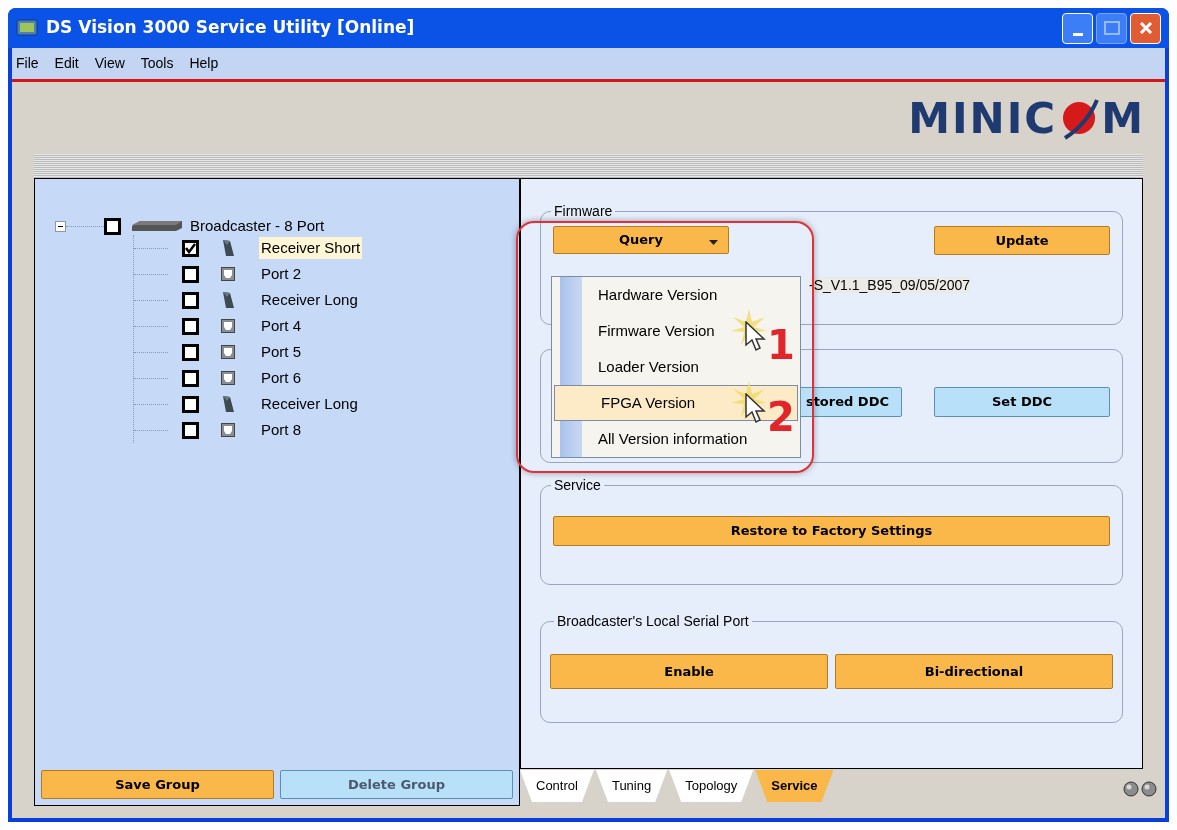 This screenshot has width=1177, height=830. Describe the element at coordinates (974, 671) in the screenshot. I see `serial-button: Bi-directional` at that location.